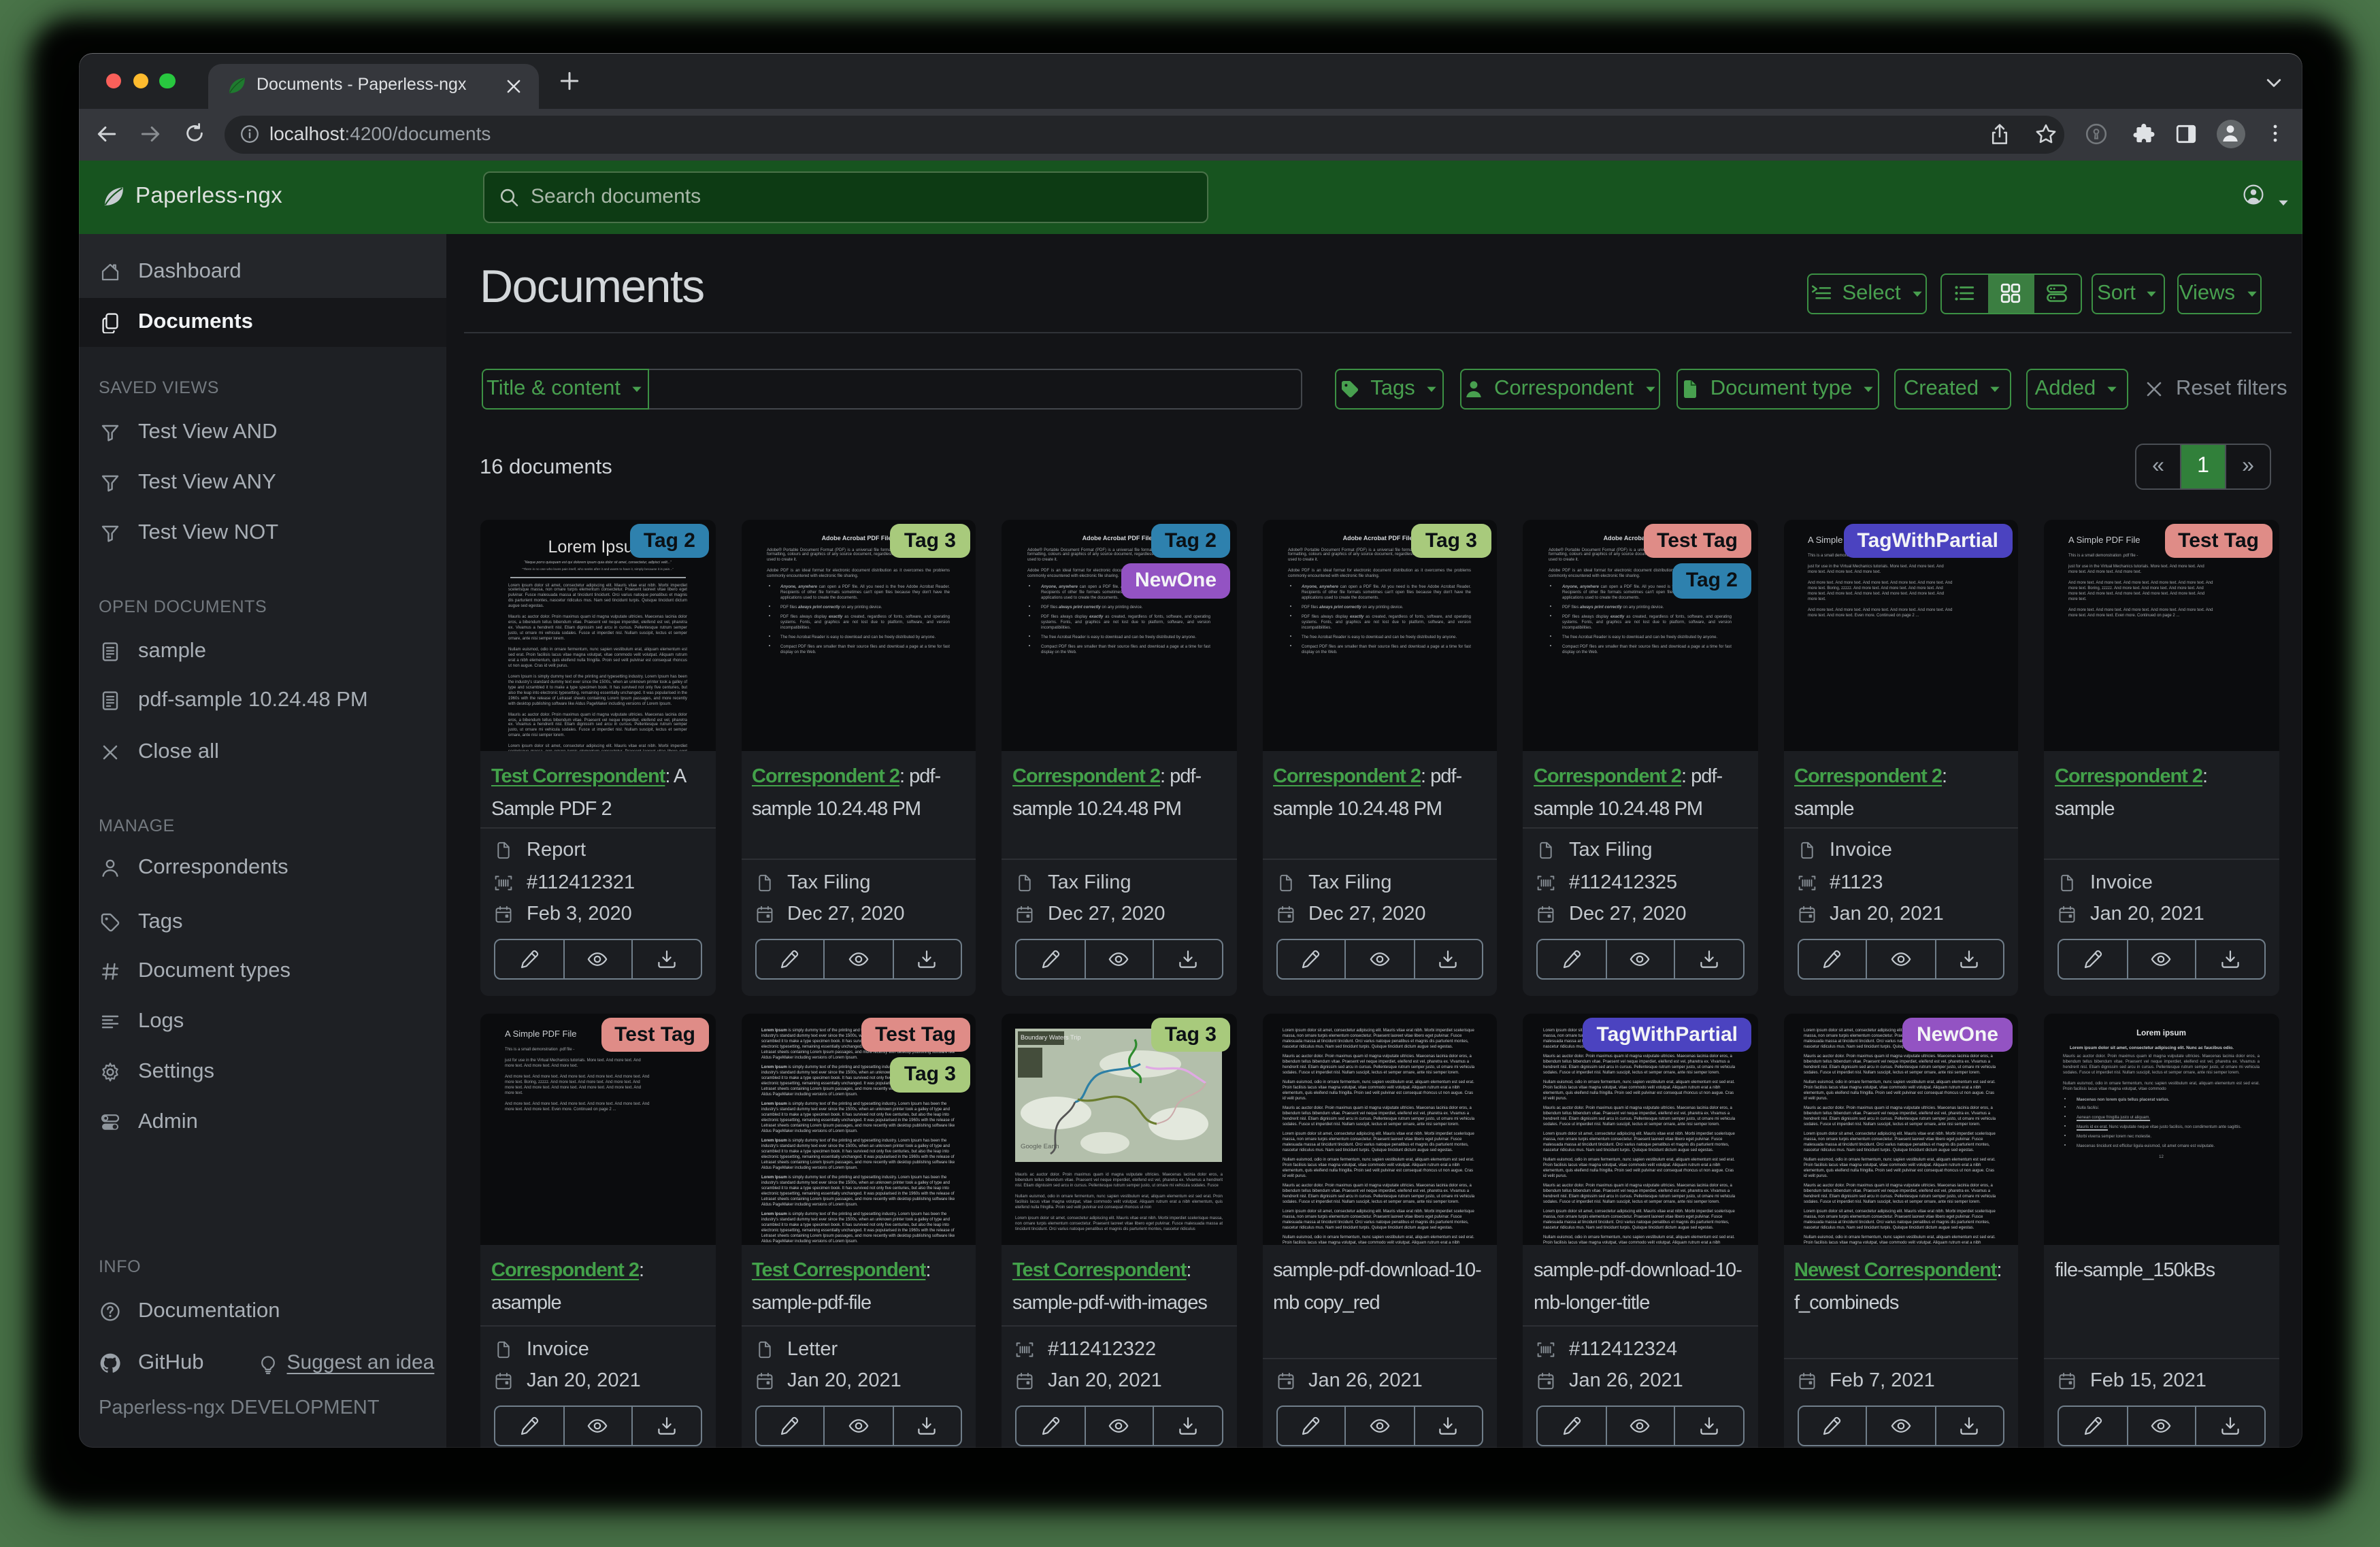  I want to click on svg-text: Google Earth, so click(1040, 1147).